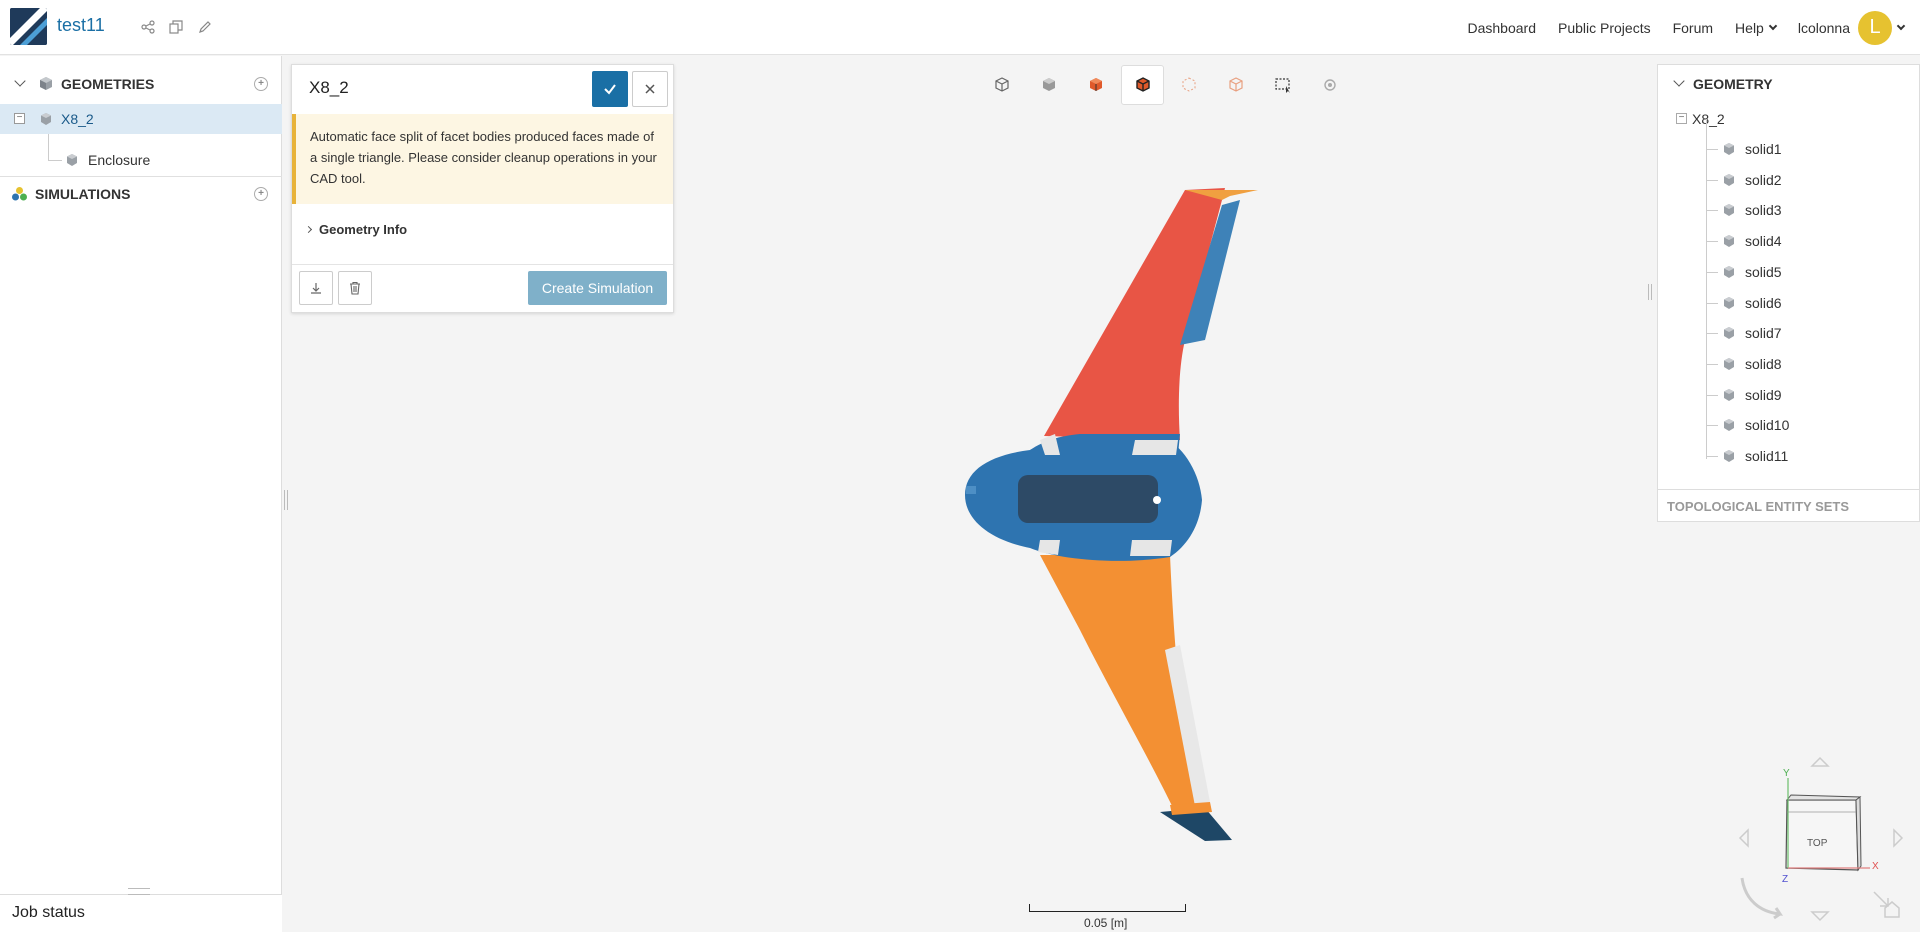  Describe the element at coordinates (1283, 85) in the screenshot. I see `box-select-icon` at that location.